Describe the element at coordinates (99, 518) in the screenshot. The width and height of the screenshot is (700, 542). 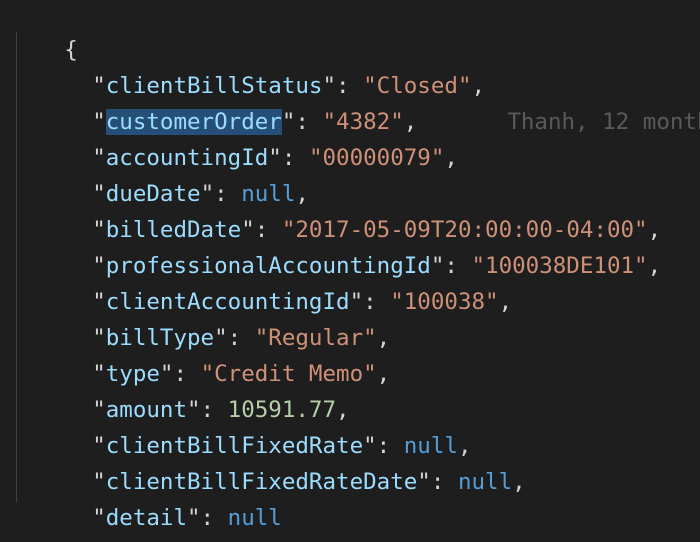
I see `quote: "` at that location.